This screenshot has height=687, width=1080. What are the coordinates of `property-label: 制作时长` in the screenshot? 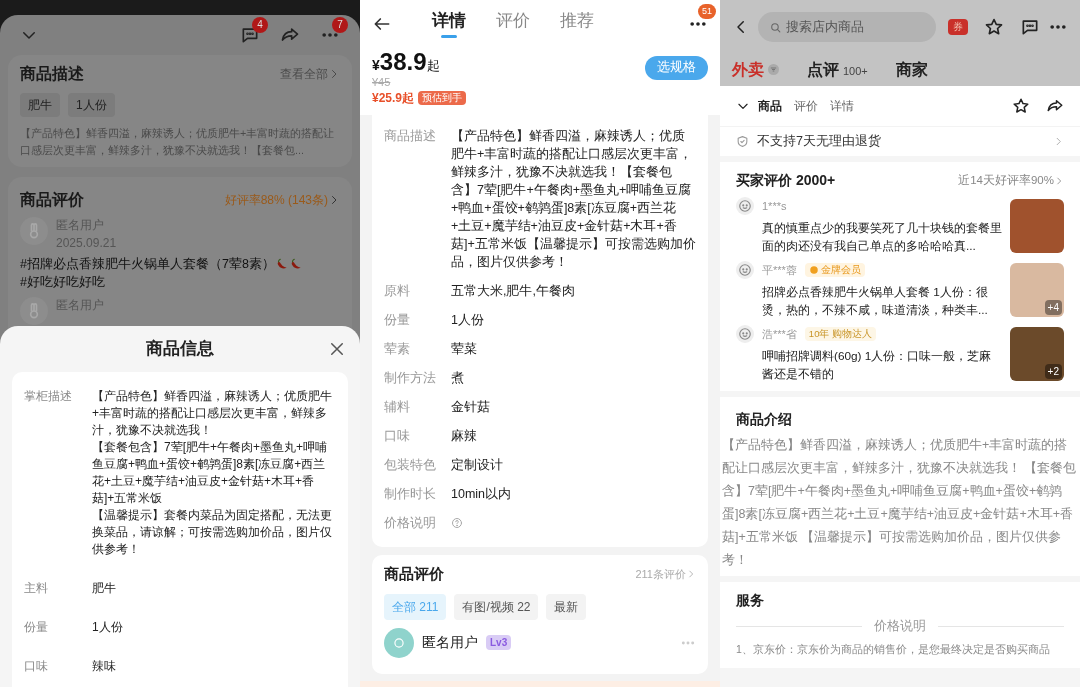 It's located at (410, 494).